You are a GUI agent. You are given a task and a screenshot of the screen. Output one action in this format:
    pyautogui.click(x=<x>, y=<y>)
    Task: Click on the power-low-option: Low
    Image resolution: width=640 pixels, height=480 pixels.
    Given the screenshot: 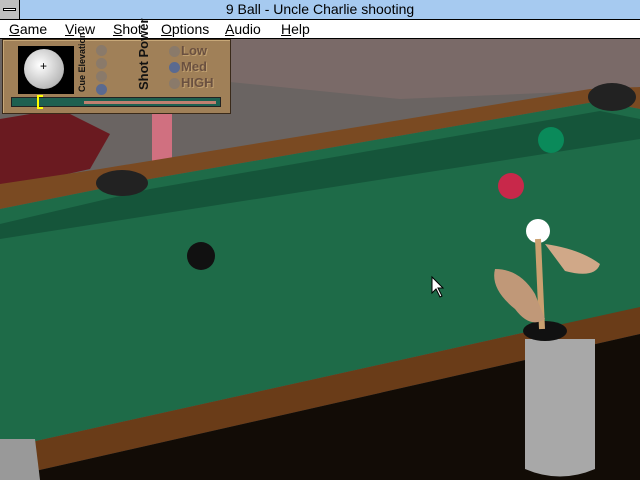 What is the action you would take?
    pyautogui.click(x=194, y=50)
    